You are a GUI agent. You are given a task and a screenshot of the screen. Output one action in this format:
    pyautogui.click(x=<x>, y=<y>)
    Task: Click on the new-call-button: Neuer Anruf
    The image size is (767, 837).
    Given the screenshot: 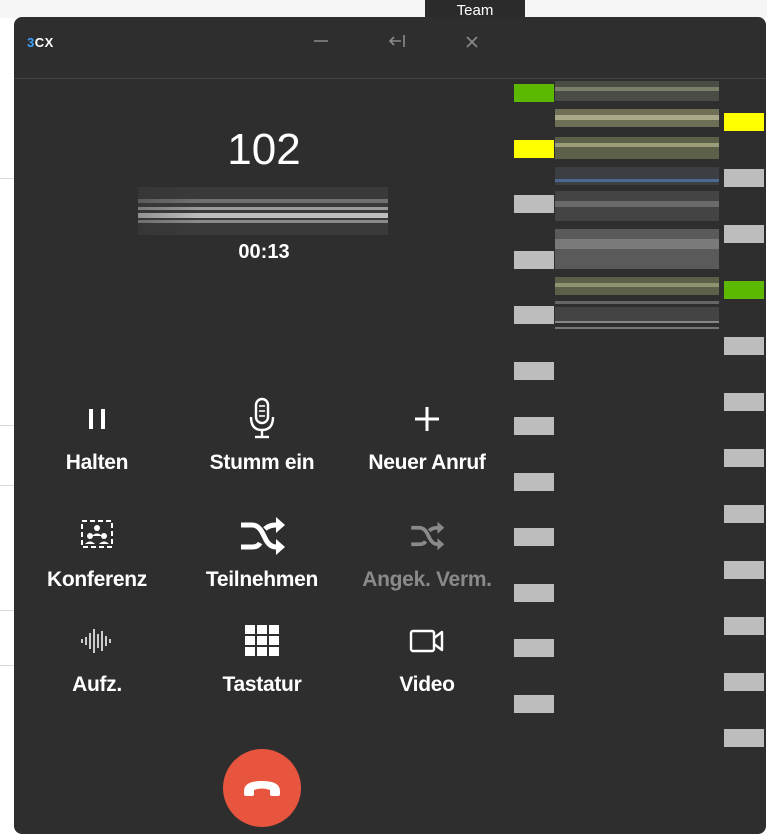 What is the action you would take?
    pyautogui.click(x=427, y=436)
    